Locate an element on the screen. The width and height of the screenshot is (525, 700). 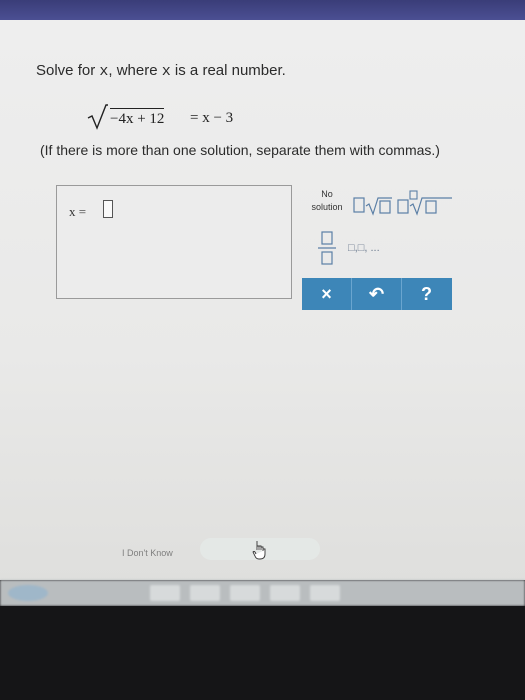
hand-cursor-icon is located at coordinates (259, 550).